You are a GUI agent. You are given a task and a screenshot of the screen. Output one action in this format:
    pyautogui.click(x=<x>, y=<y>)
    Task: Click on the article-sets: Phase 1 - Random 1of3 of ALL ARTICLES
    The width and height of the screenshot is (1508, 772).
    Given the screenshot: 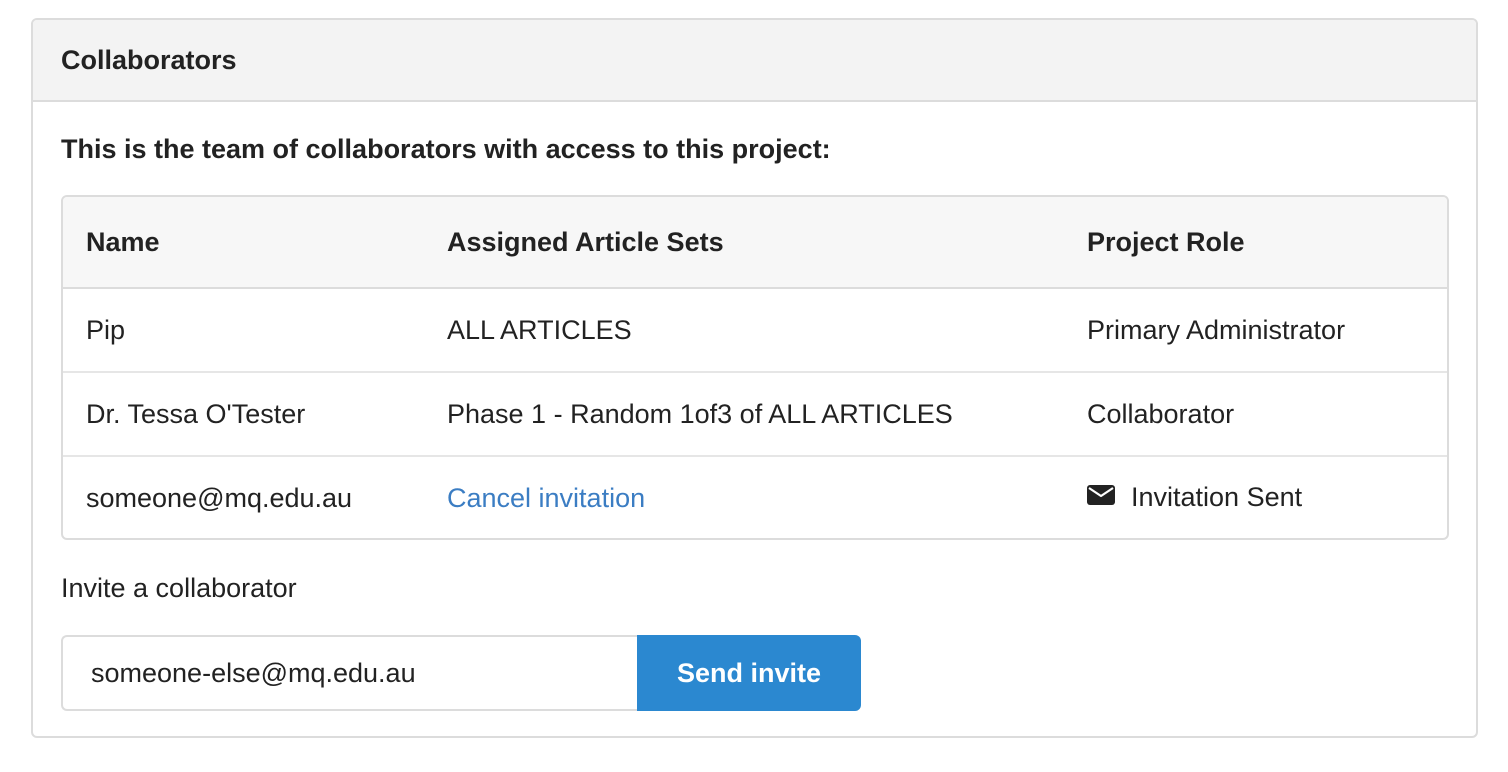 What is the action you would take?
    pyautogui.click(x=744, y=413)
    